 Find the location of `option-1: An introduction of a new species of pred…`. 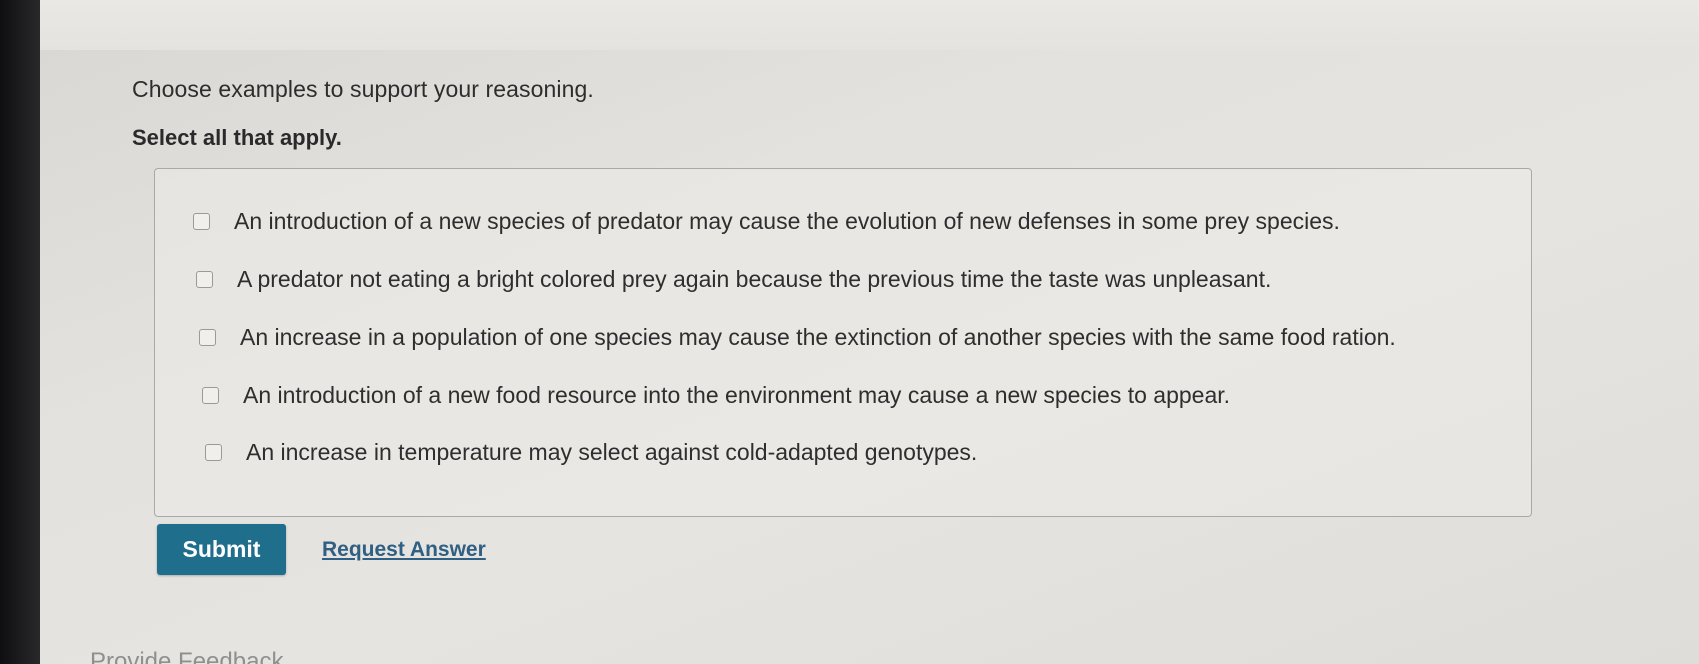

option-1: An introduction of a new species of pred… is located at coordinates (766, 221).